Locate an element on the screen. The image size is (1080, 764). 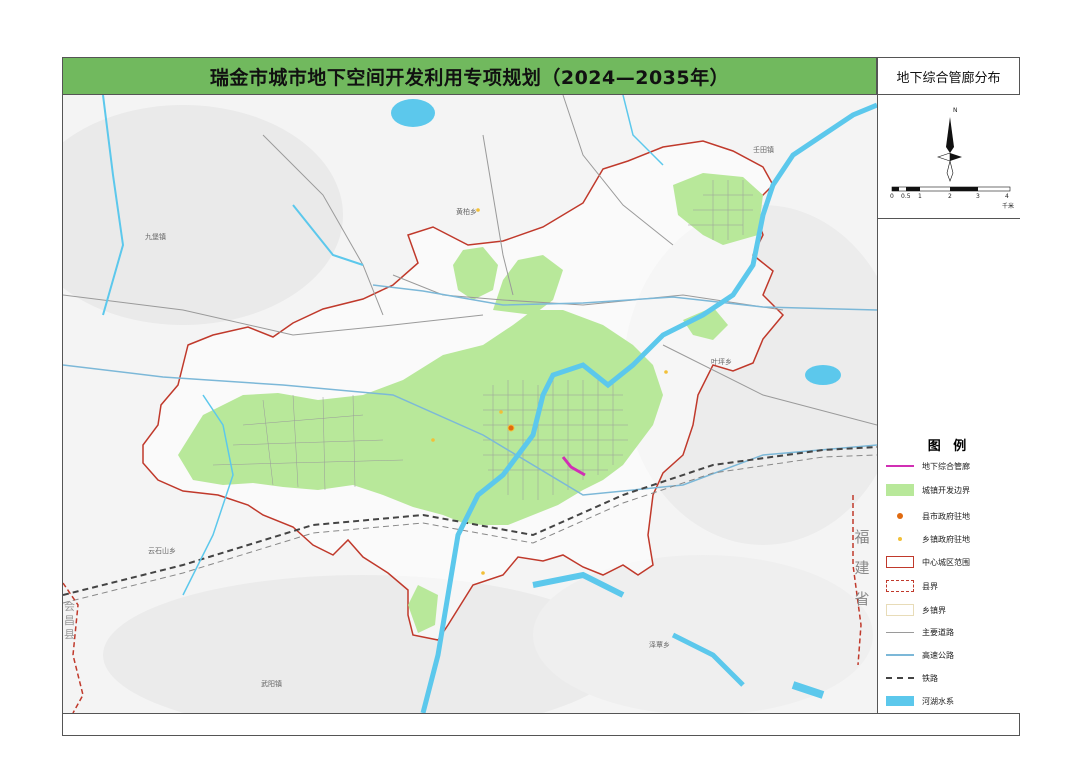
legend-item: 县界 is located at coordinates (912, 586).